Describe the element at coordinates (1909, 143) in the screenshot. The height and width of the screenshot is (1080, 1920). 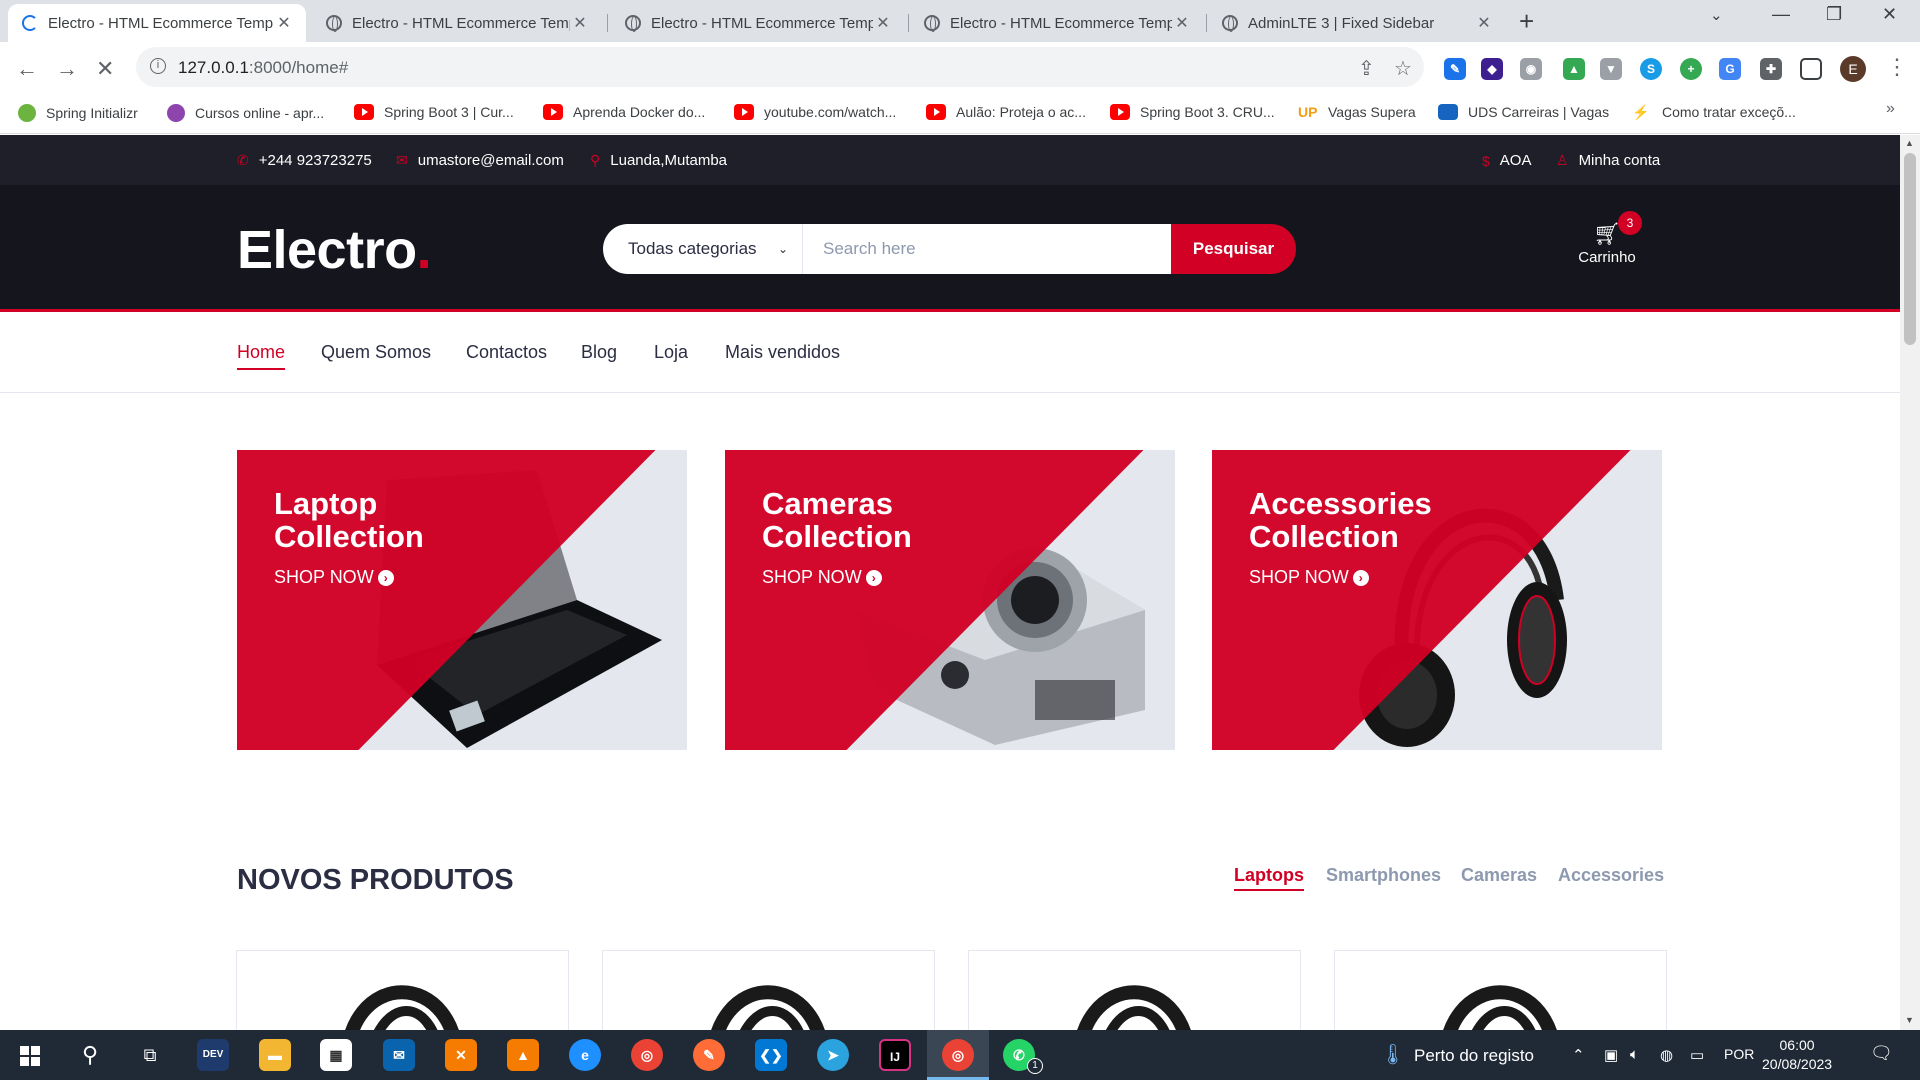
I see `scroll-up-arrow-icon: ▲` at that location.